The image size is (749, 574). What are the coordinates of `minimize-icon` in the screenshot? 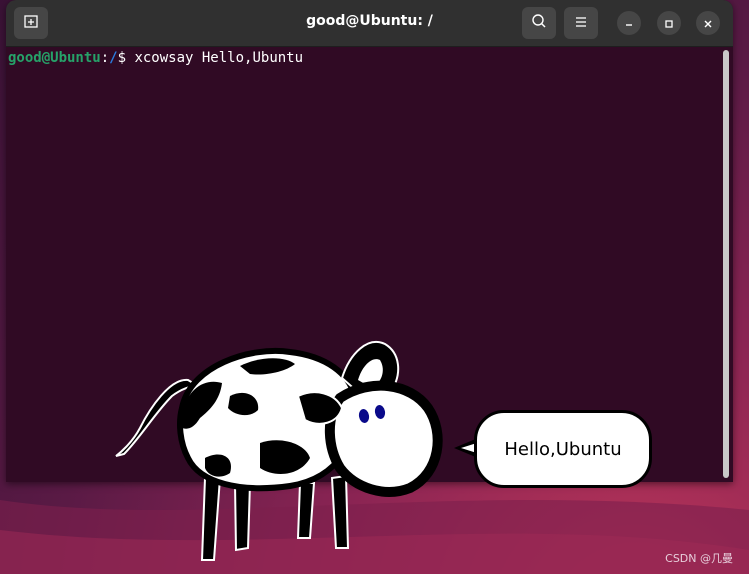 It's located at (629, 23).